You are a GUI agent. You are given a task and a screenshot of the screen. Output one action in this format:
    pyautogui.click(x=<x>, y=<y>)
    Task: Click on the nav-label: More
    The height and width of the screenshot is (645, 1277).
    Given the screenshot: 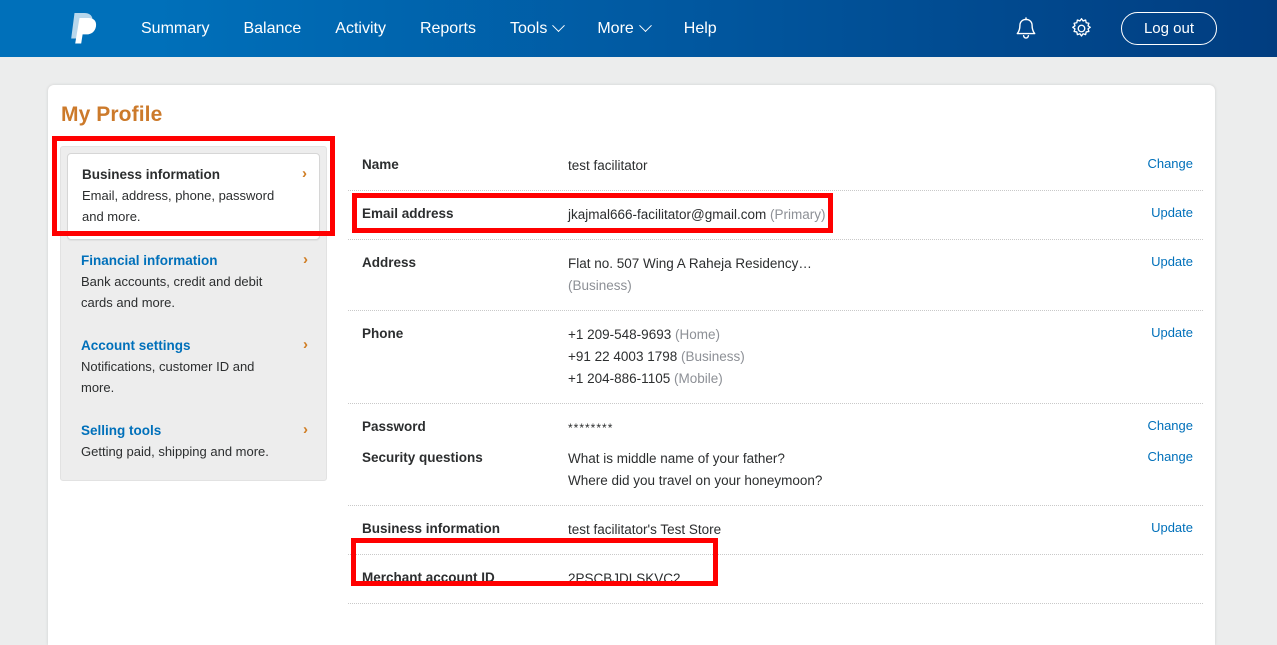 What is the action you would take?
    pyautogui.click(x=615, y=28)
    